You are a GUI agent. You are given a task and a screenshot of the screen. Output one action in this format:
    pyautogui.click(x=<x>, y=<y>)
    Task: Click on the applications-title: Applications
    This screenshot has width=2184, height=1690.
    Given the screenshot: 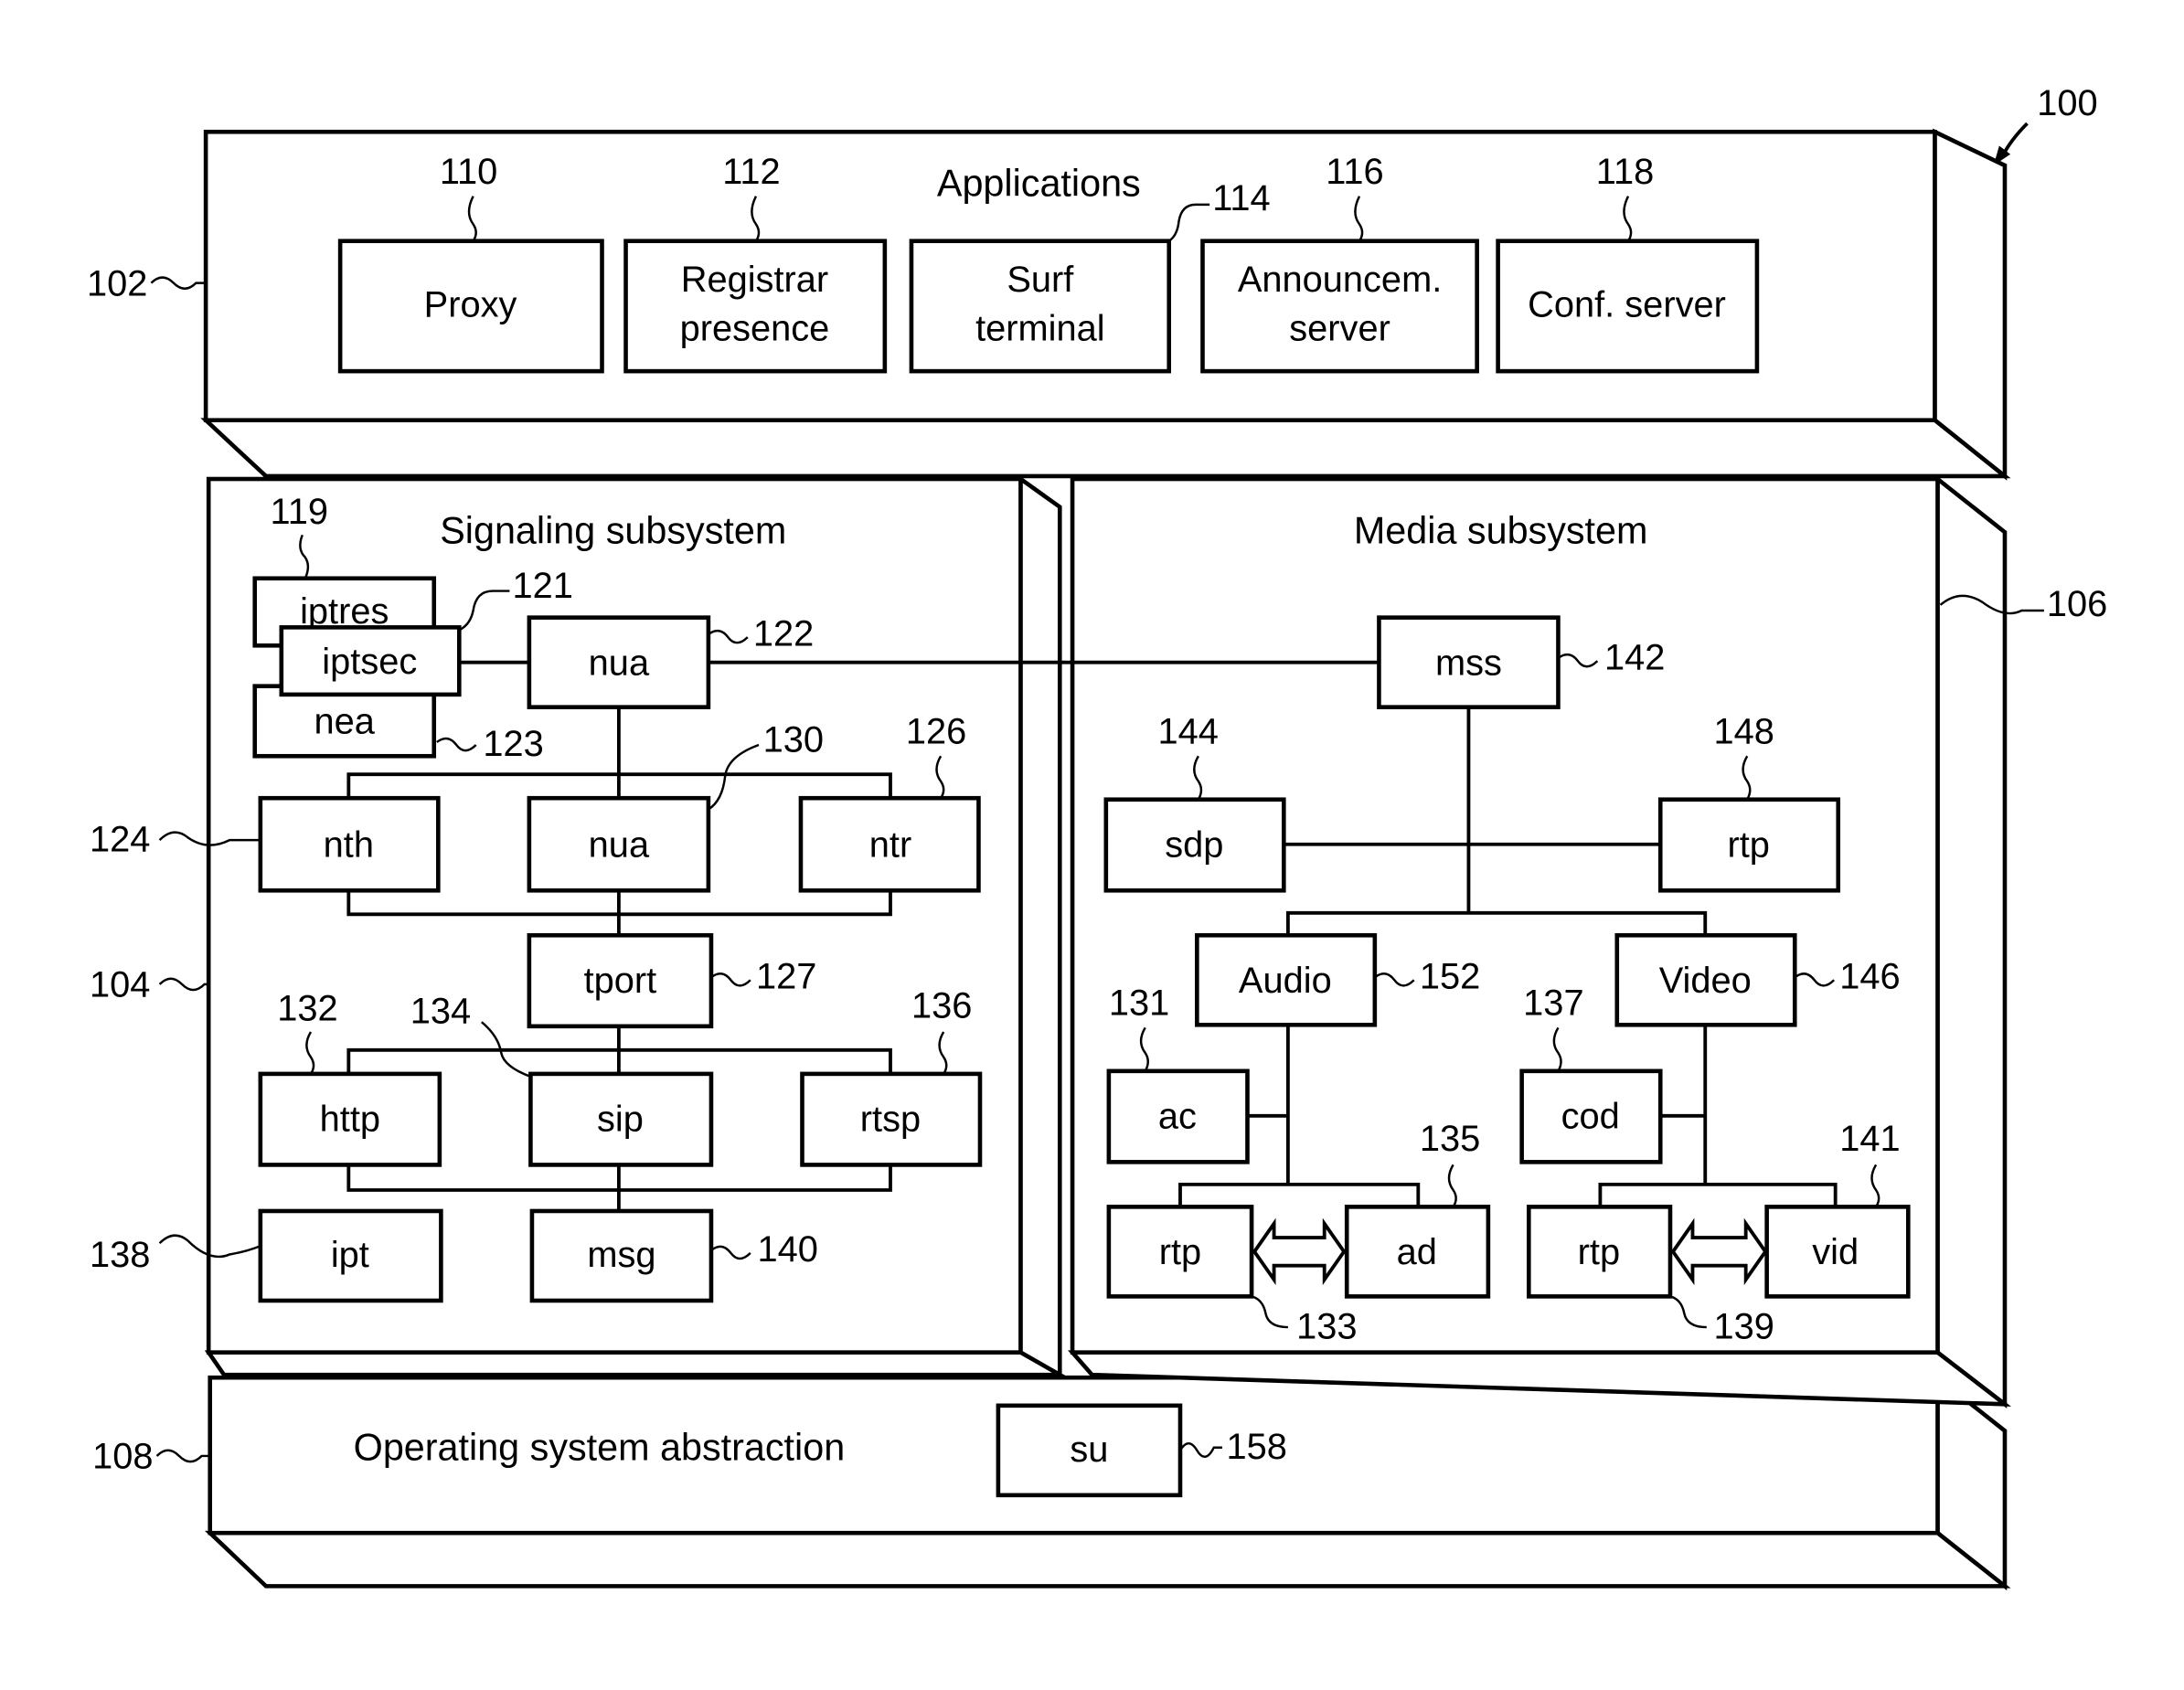 What is the action you would take?
    pyautogui.click(x=1039, y=184)
    